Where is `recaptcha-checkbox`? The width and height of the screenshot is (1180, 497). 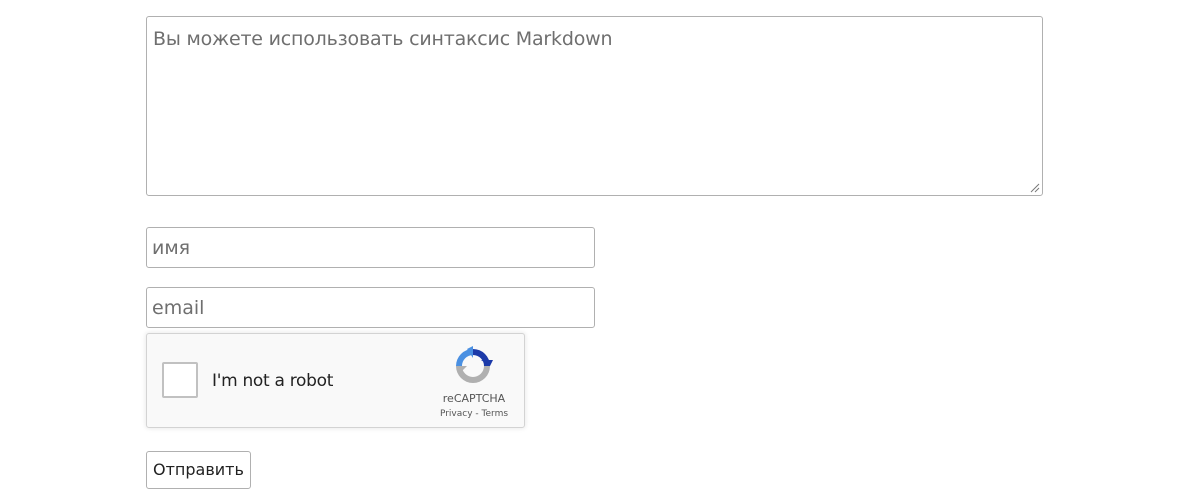
recaptcha-checkbox is located at coordinates (180, 380).